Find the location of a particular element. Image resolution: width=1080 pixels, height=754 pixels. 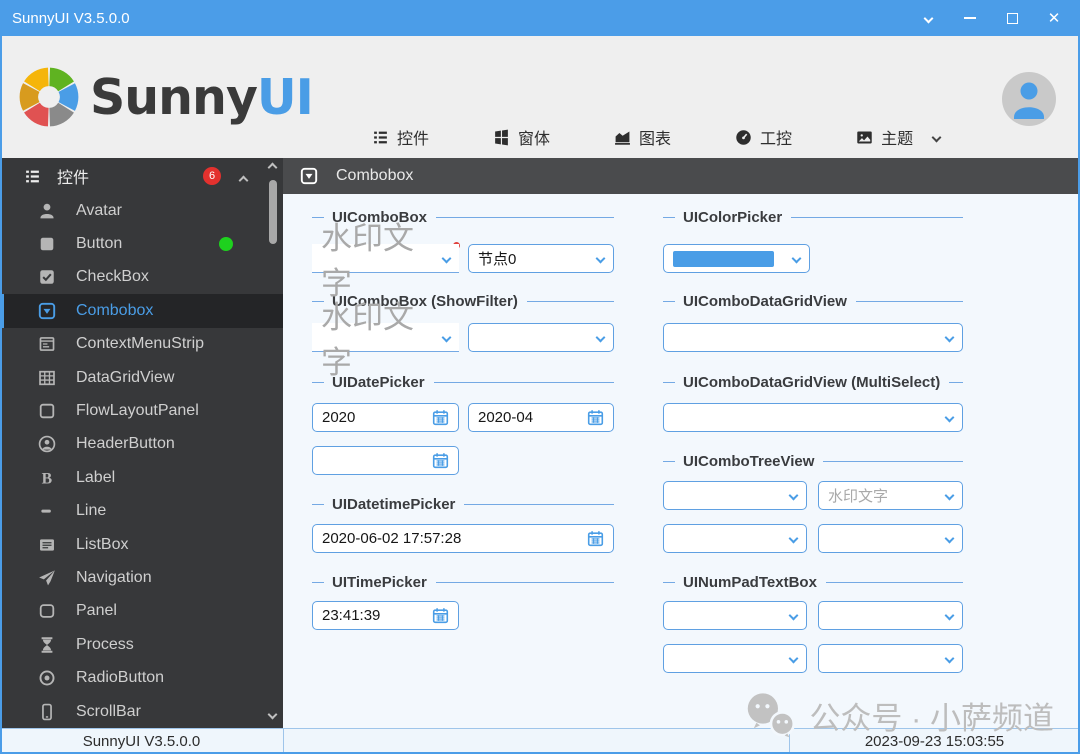

collapse-button is located at coordinates (243, 180).